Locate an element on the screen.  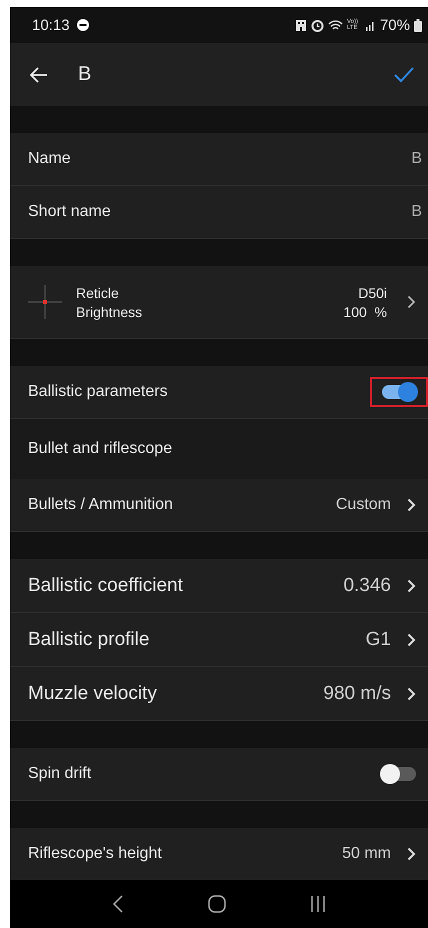
battery-percent: 70% is located at coordinates (395, 25).